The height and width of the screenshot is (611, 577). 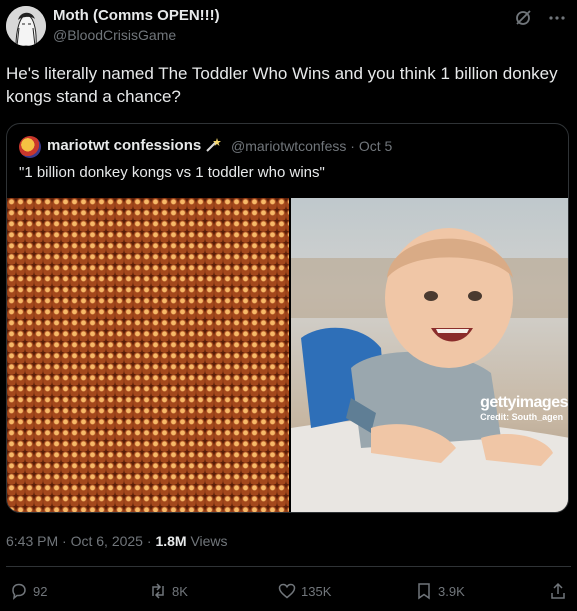 What do you see at coordinates (213, 146) in the screenshot?
I see `magic-wand-icon` at bounding box center [213, 146].